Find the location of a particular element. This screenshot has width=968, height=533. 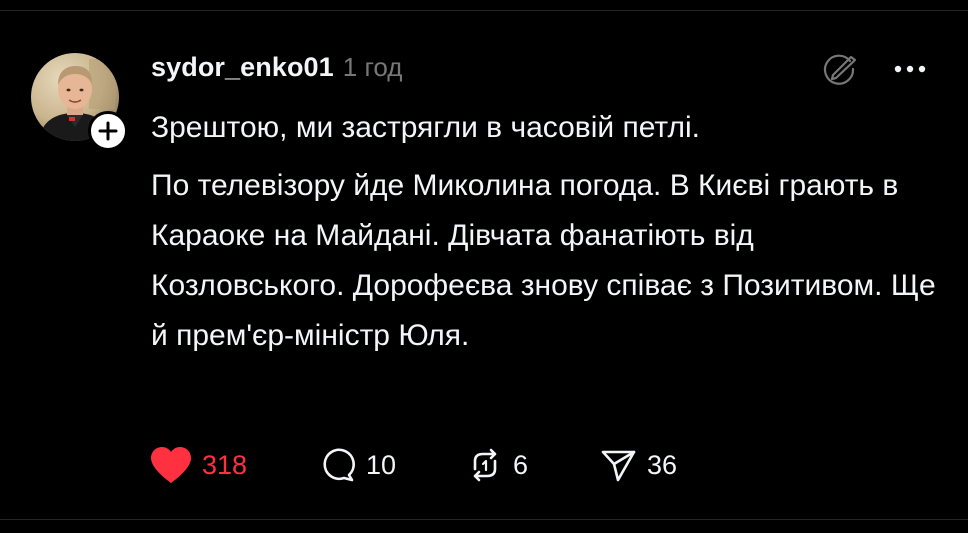

plus-icon is located at coordinates (108, 131).